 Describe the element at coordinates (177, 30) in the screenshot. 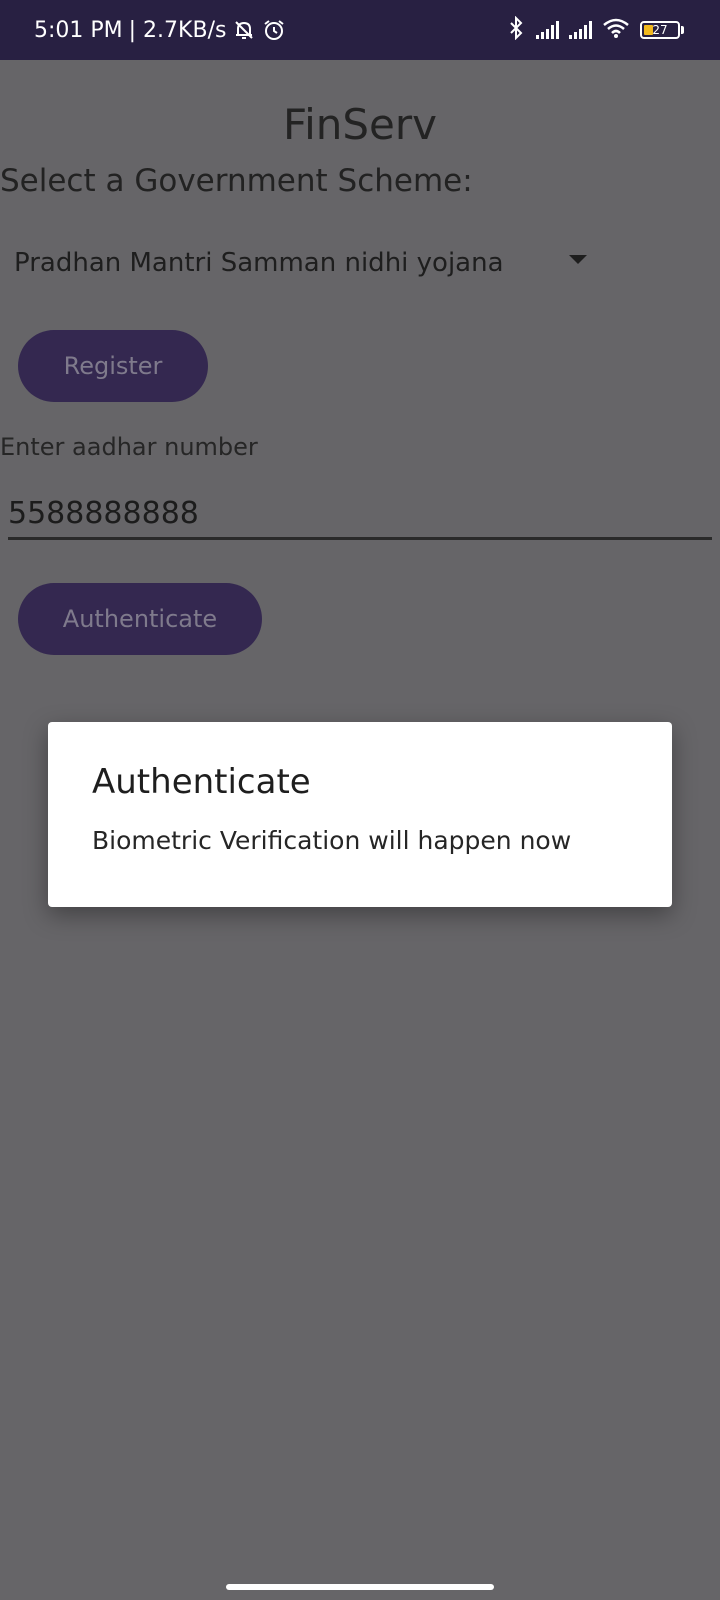

I see `network-speed: | 2.7KB/s` at that location.